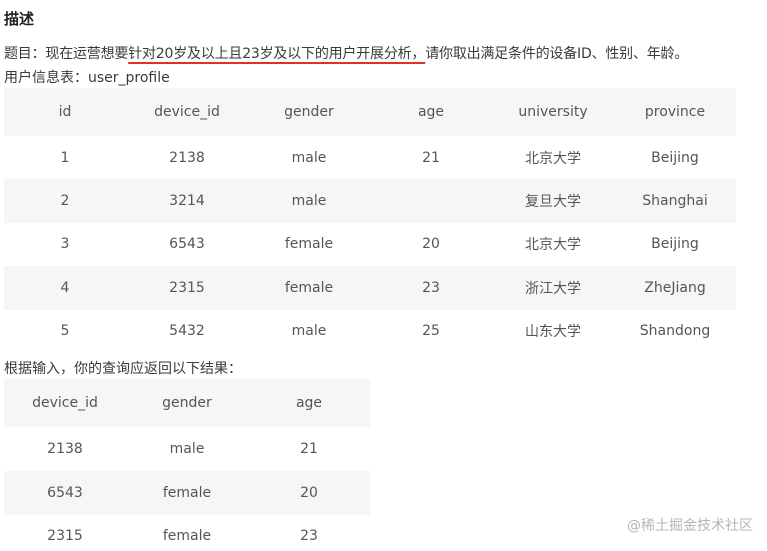  What do you see at coordinates (277, 54) in the screenshot?
I see `question-highlight: 针对20岁及以上且23岁及以下的用户开展分析，` at bounding box center [277, 54].